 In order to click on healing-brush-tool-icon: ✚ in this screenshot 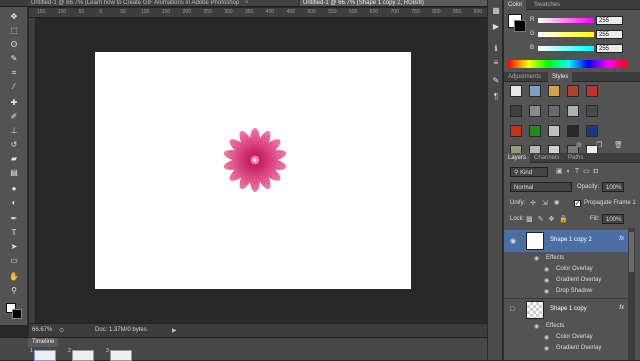, I will do `click(14, 102)`.